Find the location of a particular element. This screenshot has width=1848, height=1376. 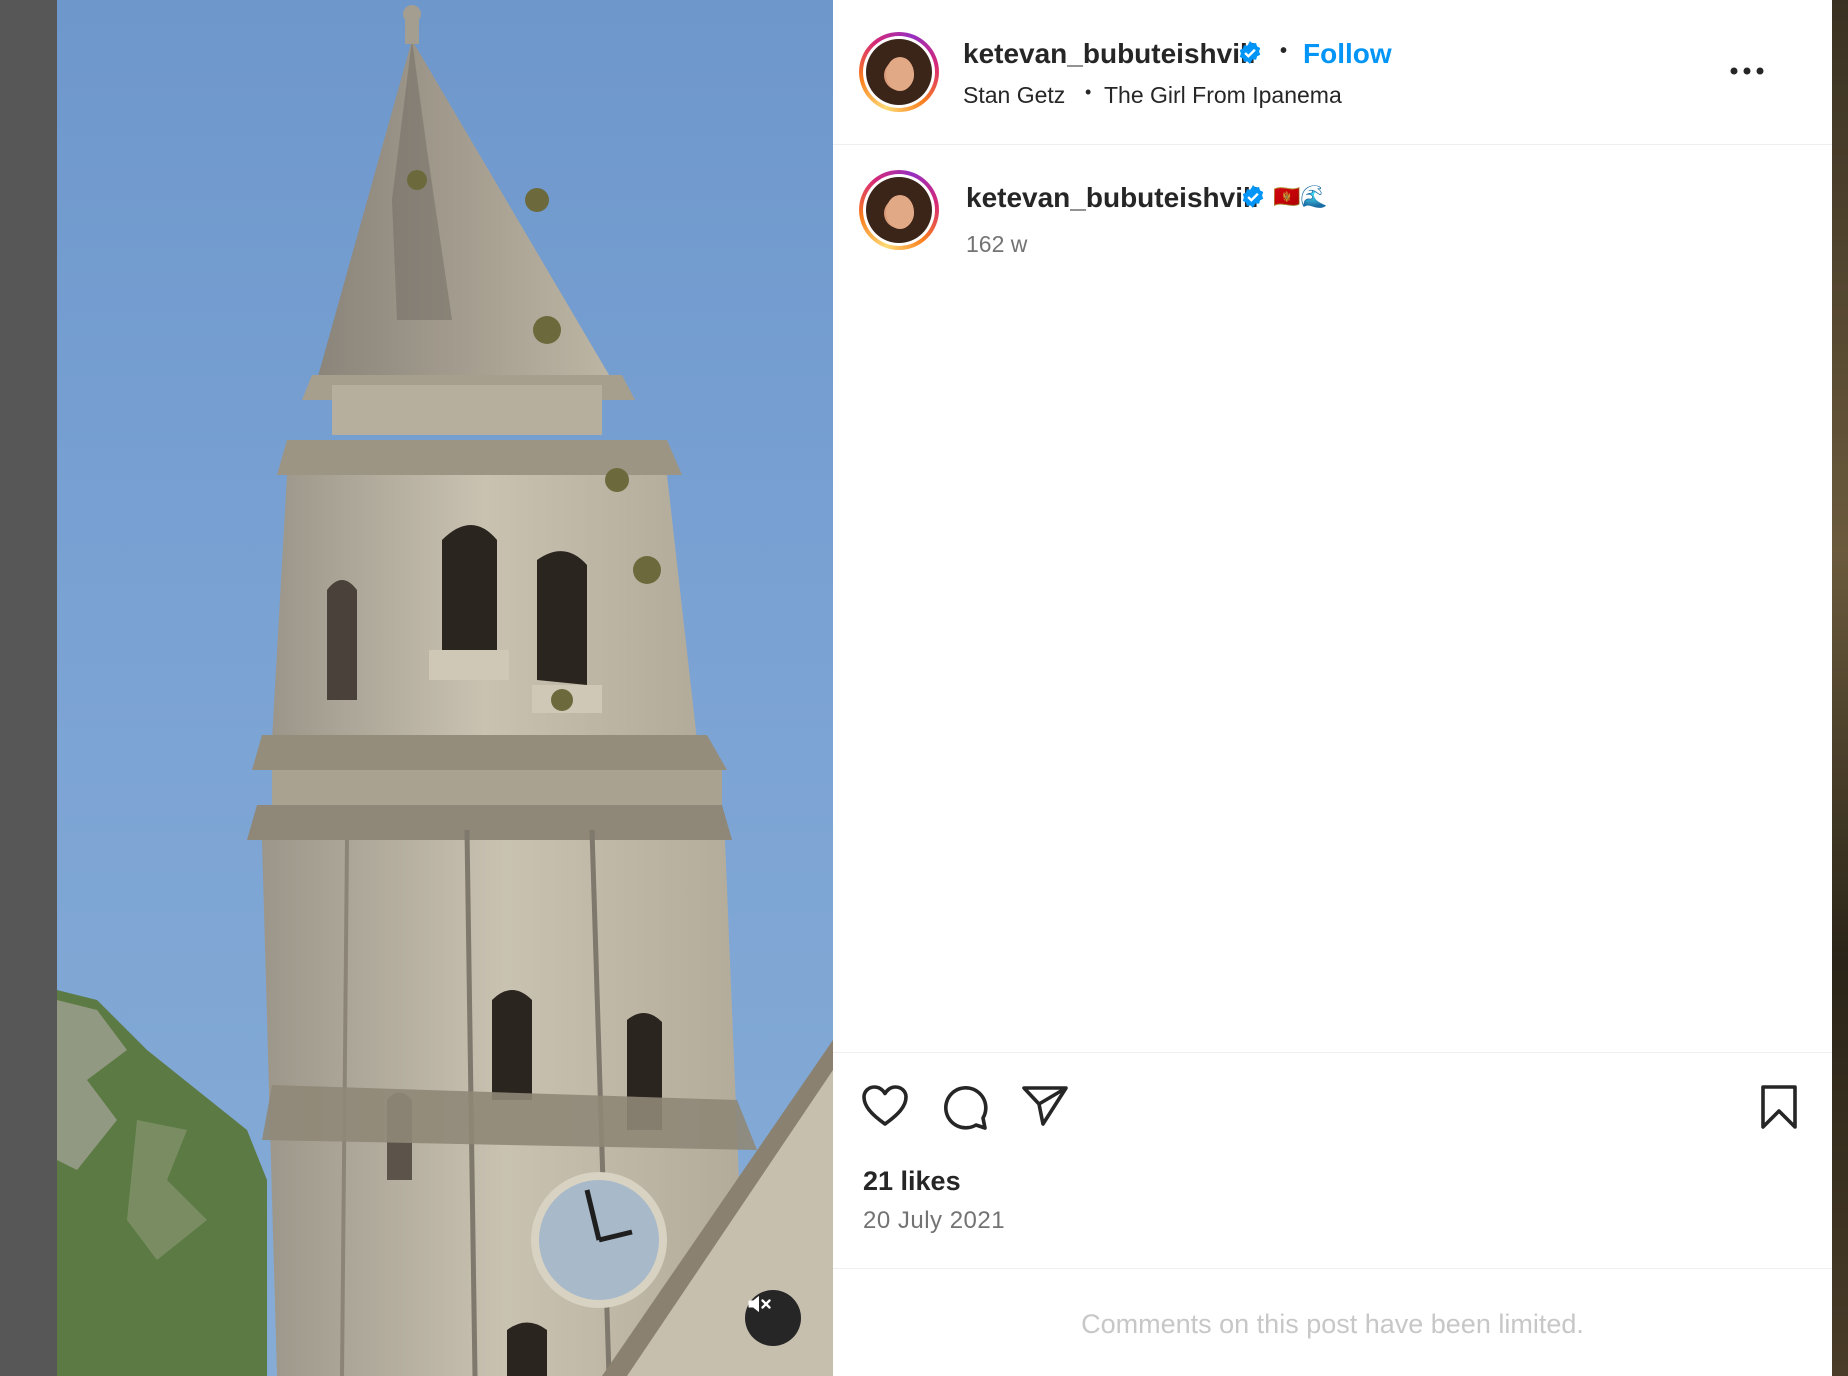

mute-toggle-button is located at coordinates (773, 1318).